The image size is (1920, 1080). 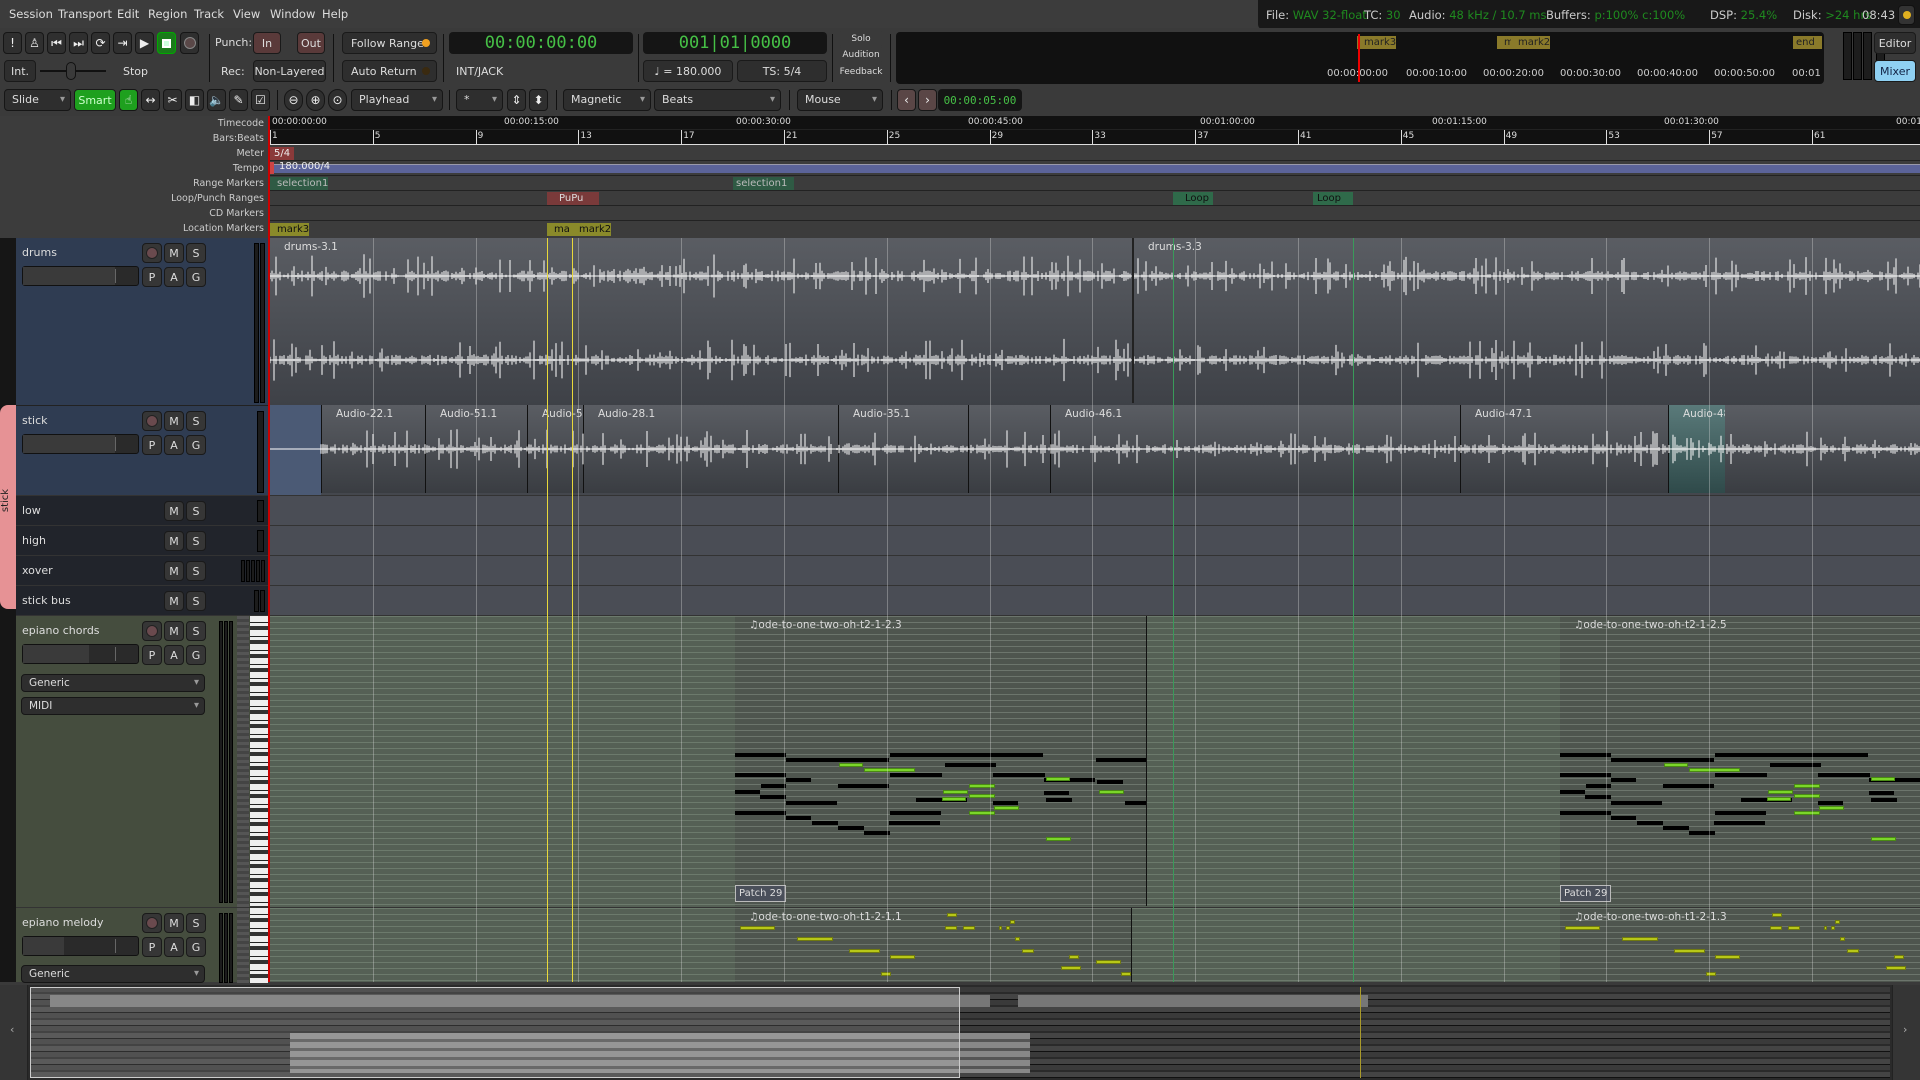 I want to click on menu-help: Help, so click(x=335, y=14).